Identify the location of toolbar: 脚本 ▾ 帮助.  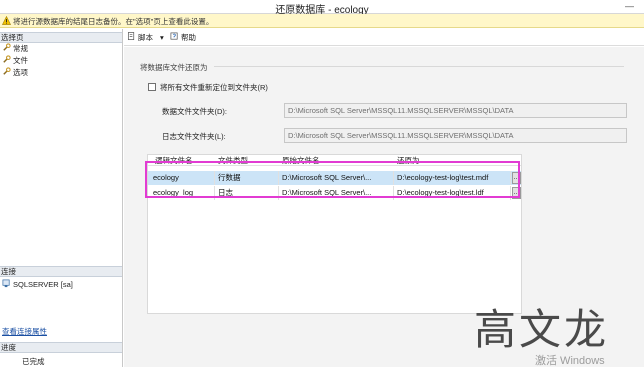
(384, 38).